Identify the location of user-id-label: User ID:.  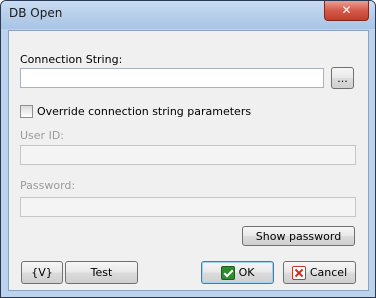
(42, 135).